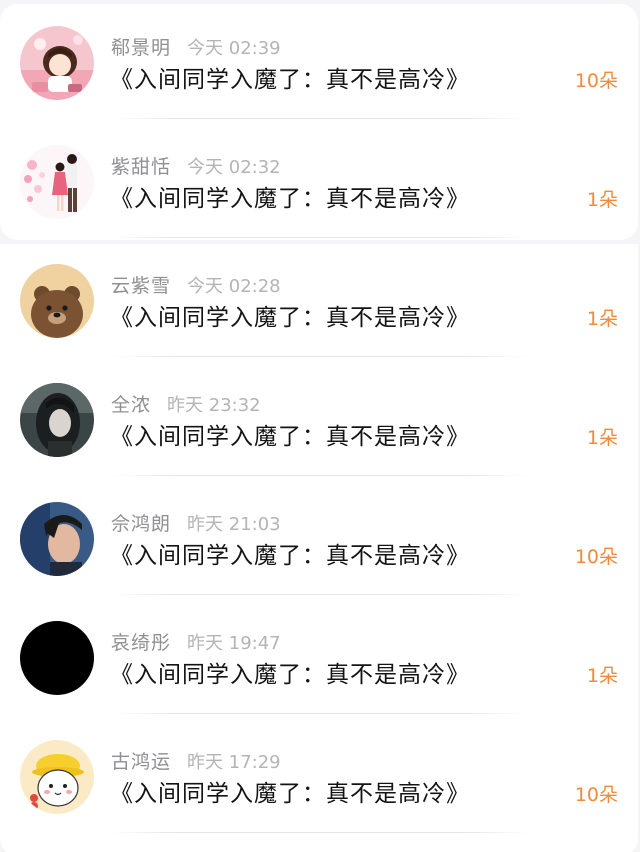 Image resolution: width=640 pixels, height=852 pixels. Describe the element at coordinates (131, 405) in the screenshot. I see `username: 全浓` at that location.